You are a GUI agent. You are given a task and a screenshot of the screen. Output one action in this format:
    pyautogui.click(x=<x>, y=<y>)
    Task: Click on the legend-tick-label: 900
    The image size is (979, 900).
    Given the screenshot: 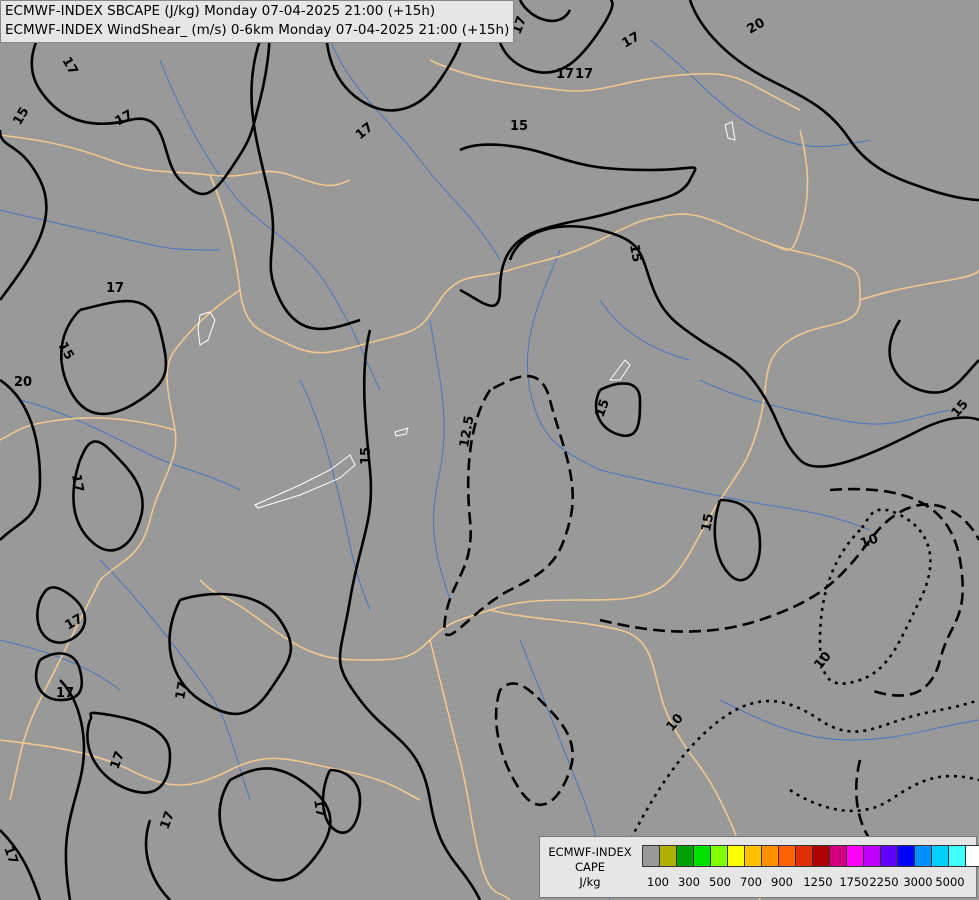 What is the action you would take?
    pyautogui.click(x=782, y=882)
    